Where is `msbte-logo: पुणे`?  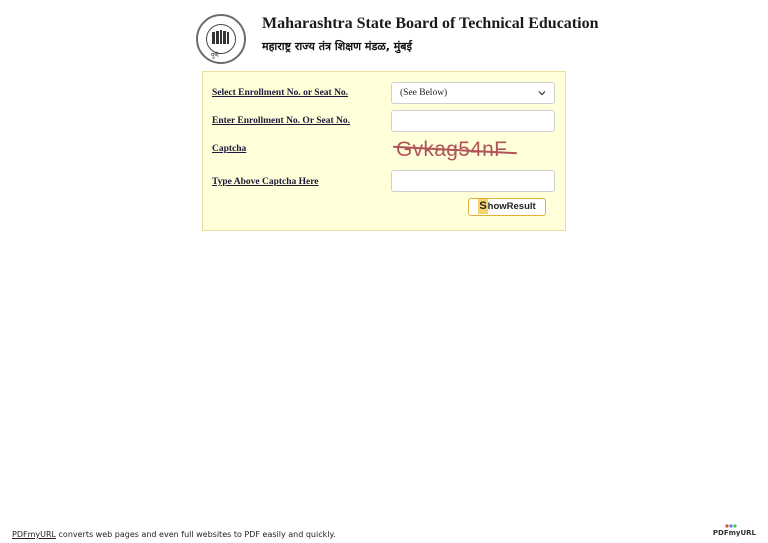 msbte-logo: पुणे is located at coordinates (221, 39).